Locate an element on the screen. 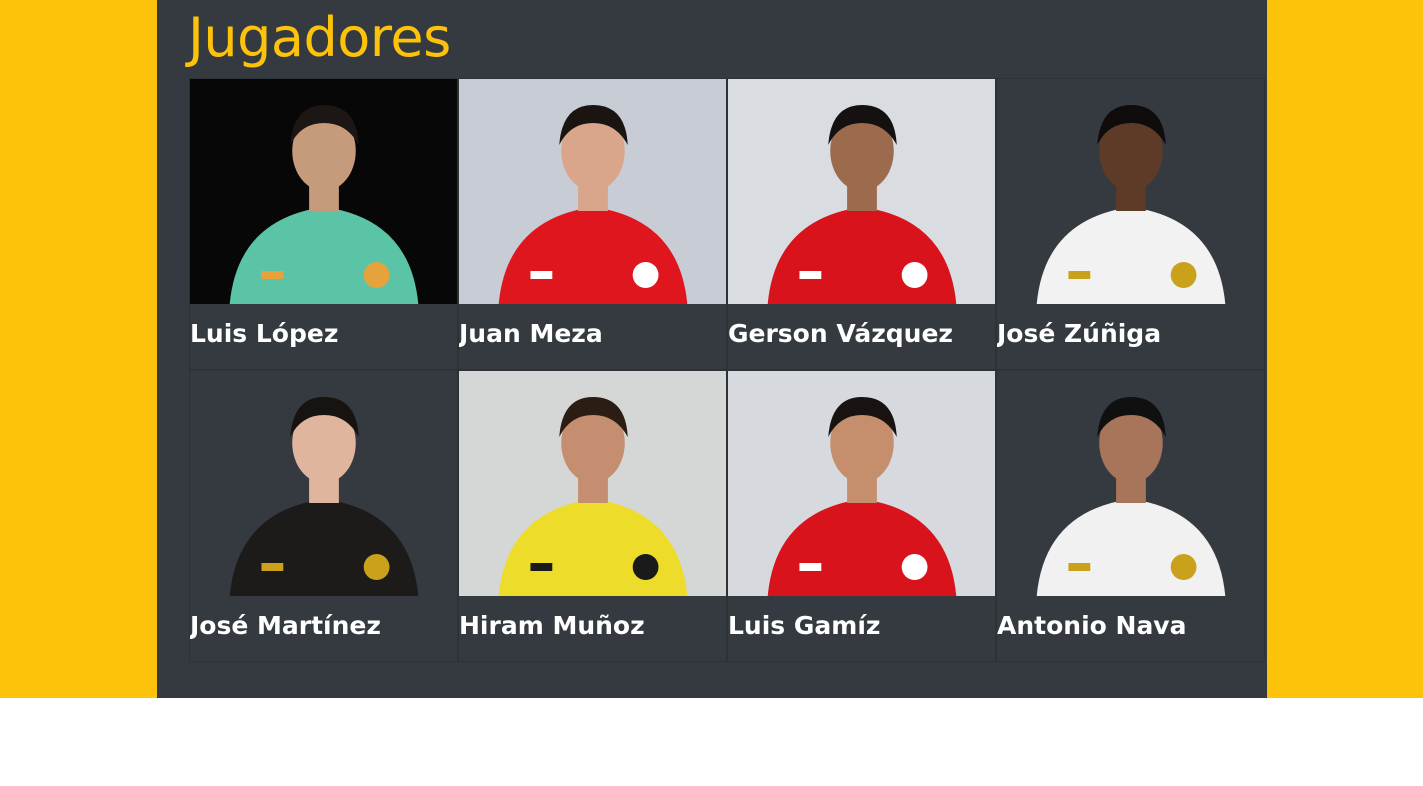 Image resolution: width=1423 pixels, height=786 pixels. player-card: Antonio Nava is located at coordinates (1130, 516).